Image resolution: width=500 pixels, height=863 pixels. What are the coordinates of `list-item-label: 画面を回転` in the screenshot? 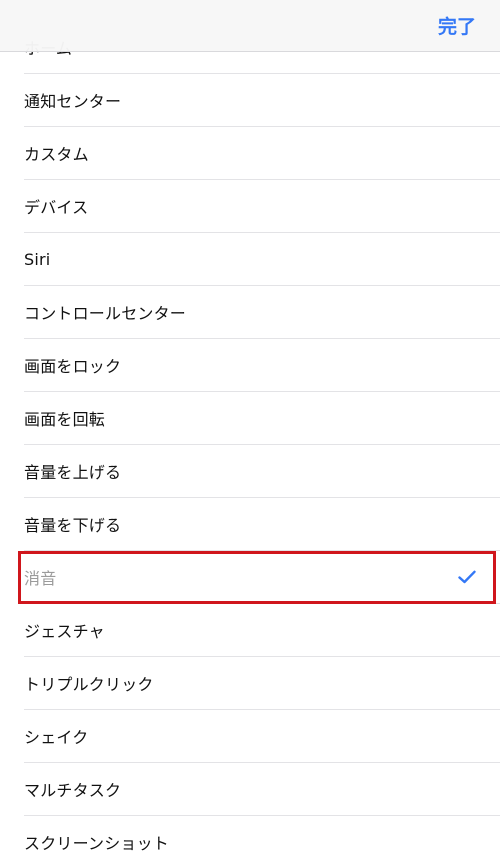 It's located at (65, 419).